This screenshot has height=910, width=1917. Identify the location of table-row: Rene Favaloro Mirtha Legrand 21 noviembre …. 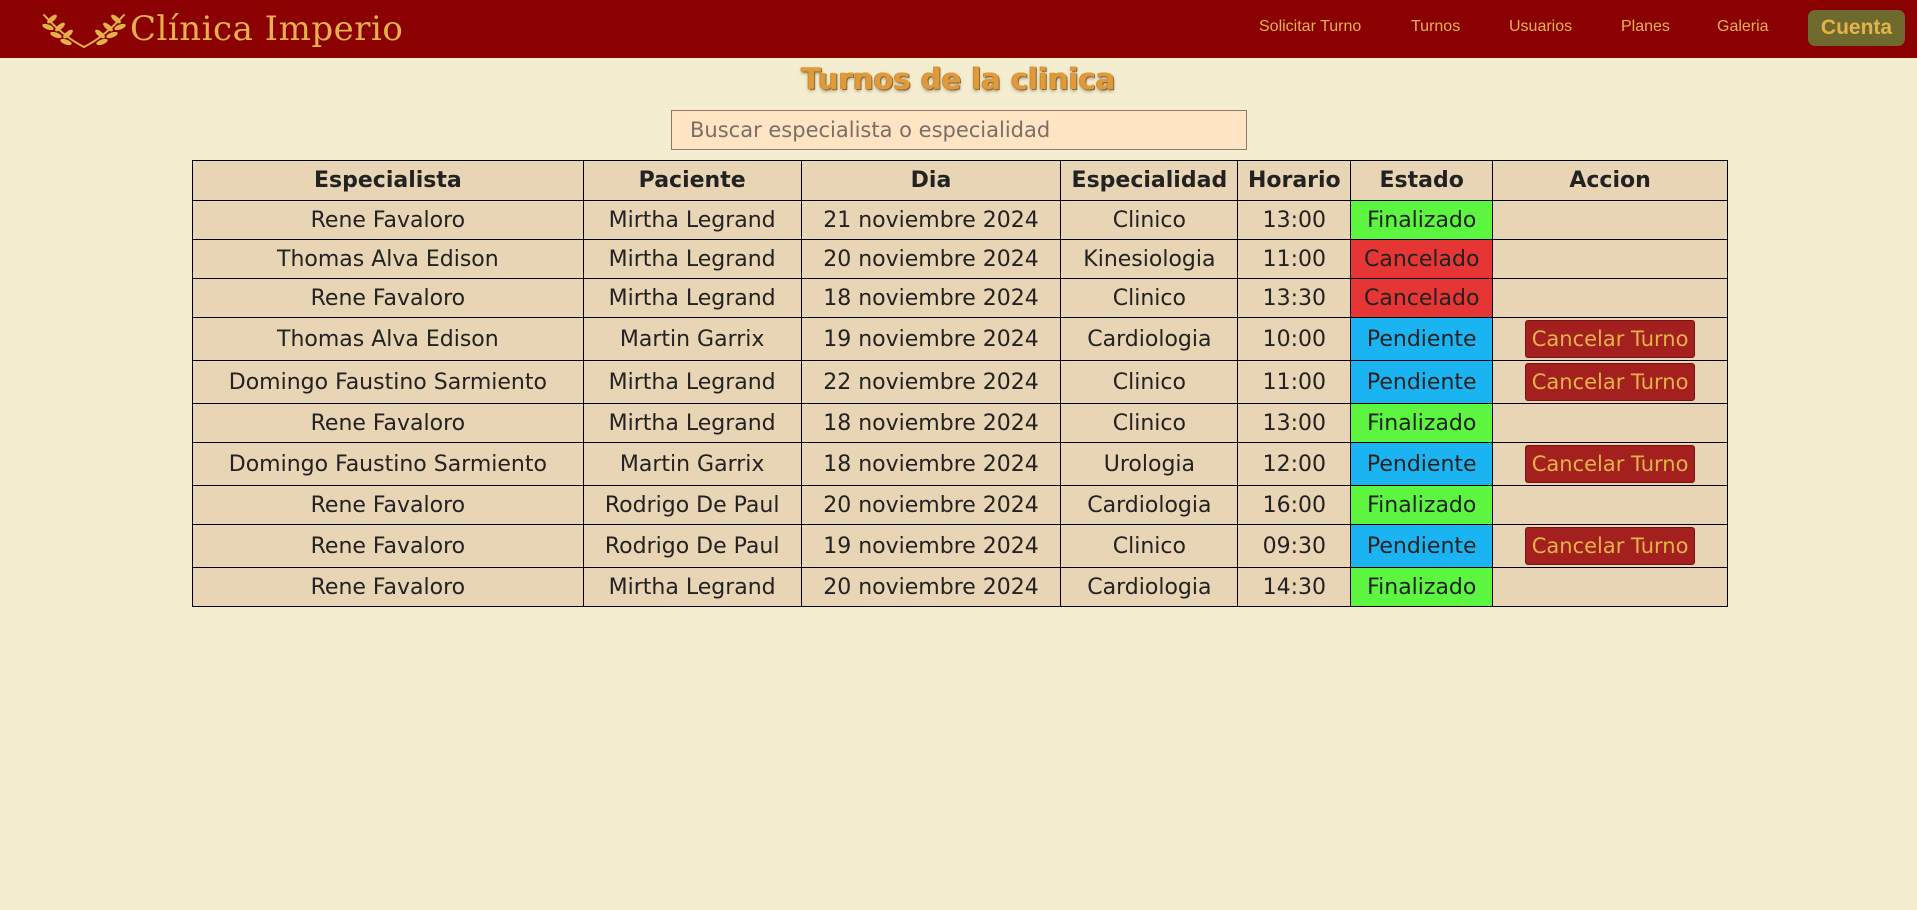
(960, 220).